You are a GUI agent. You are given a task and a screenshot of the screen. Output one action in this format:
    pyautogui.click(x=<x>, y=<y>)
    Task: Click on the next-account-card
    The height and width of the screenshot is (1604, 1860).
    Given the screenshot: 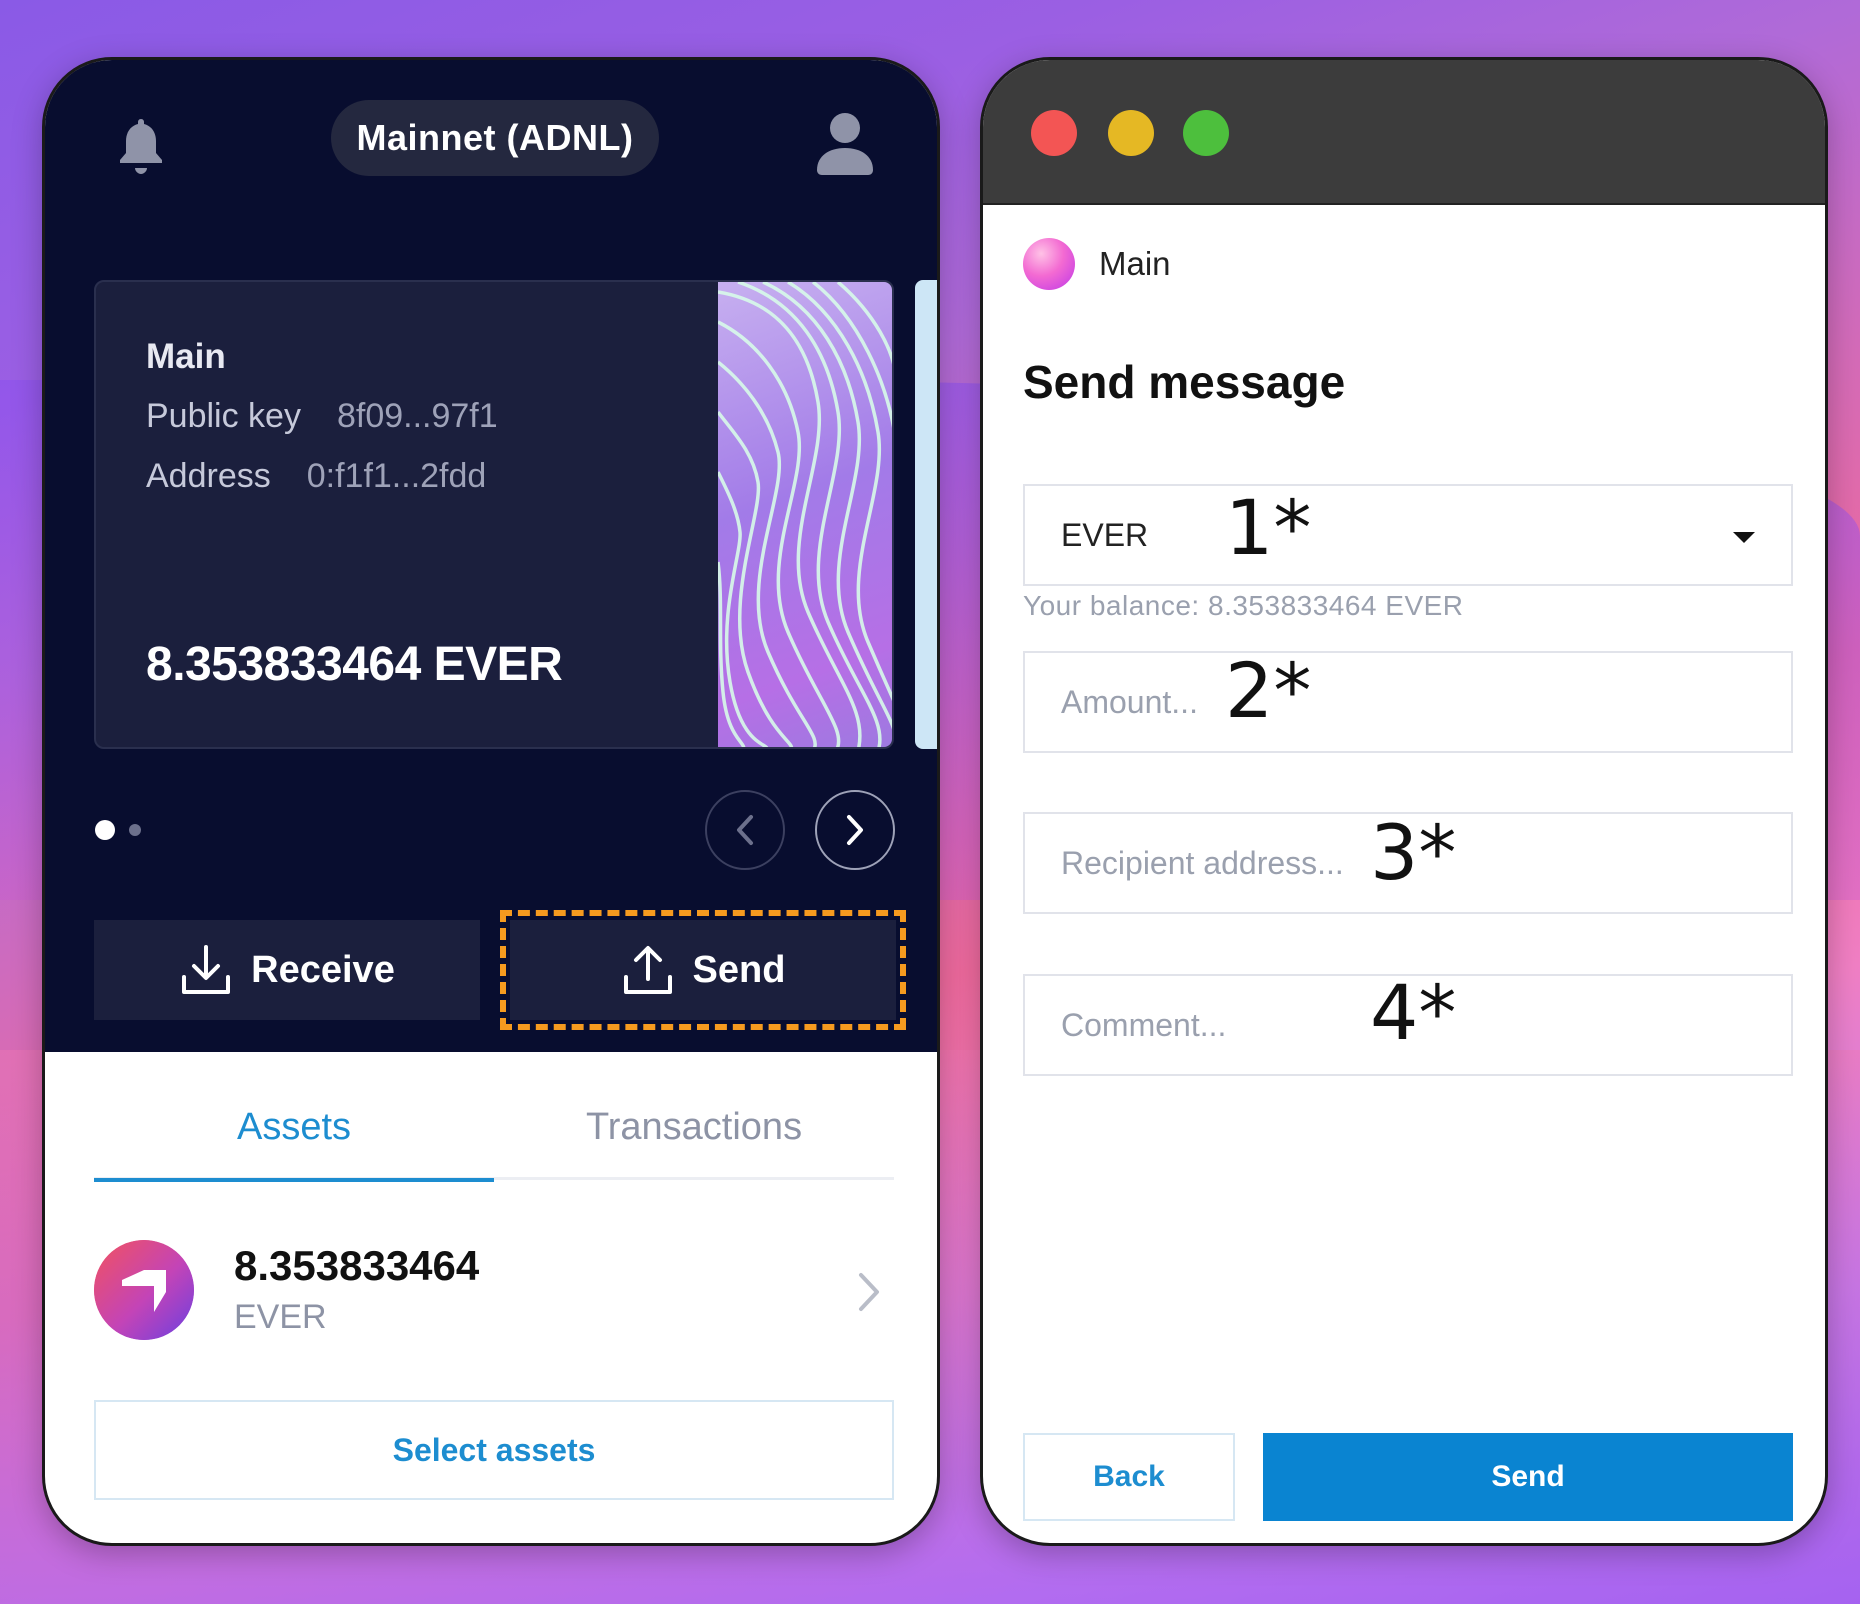 What is the action you would take?
    pyautogui.click(x=926, y=514)
    